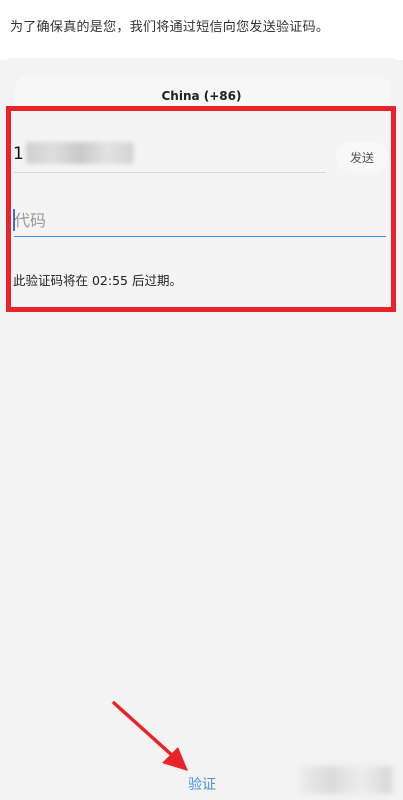  What do you see at coordinates (14, 220) in the screenshot?
I see `text-caret` at bounding box center [14, 220].